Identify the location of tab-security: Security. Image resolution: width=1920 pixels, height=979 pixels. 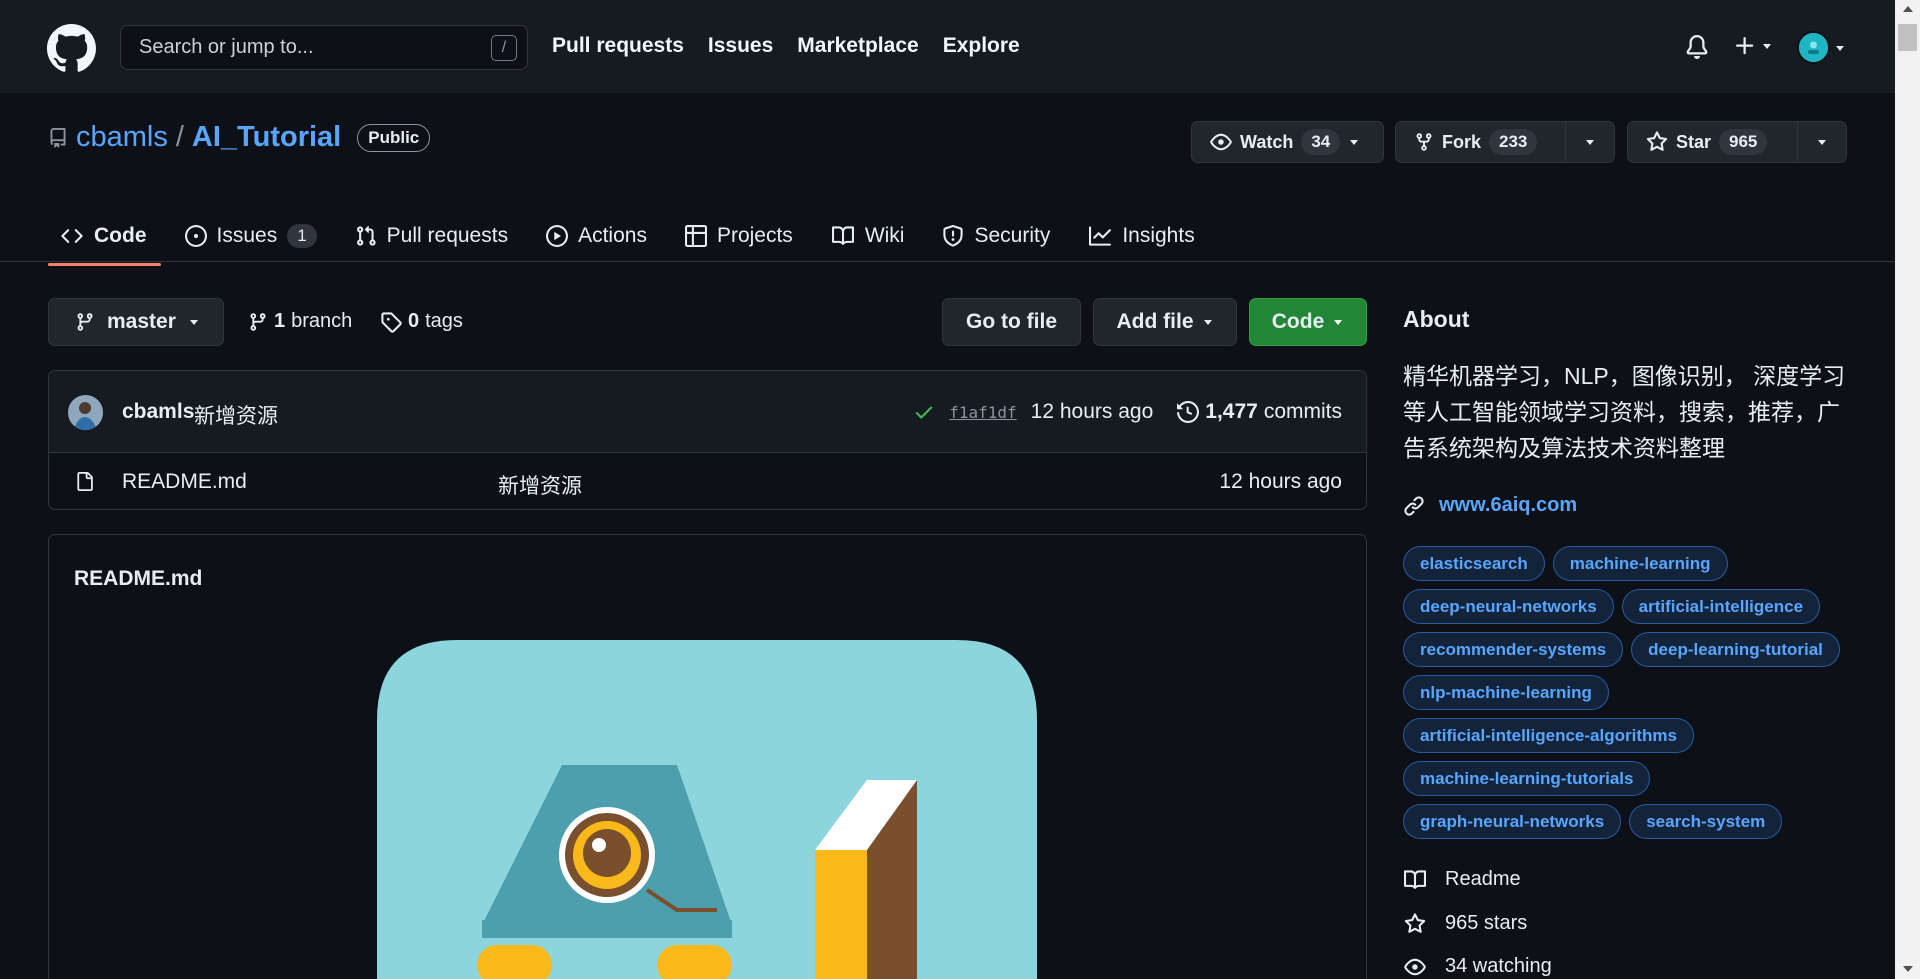
(997, 236).